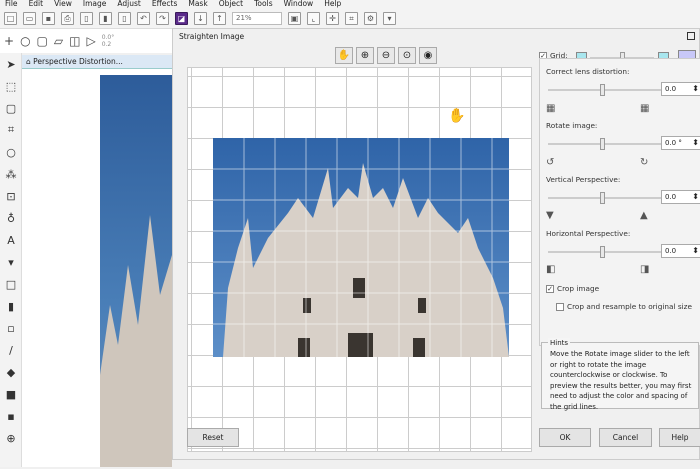 This screenshot has height=469, width=700. Describe the element at coordinates (588, 71) in the screenshot. I see `lens-distortion-label: Correct lens distortion:` at that location.